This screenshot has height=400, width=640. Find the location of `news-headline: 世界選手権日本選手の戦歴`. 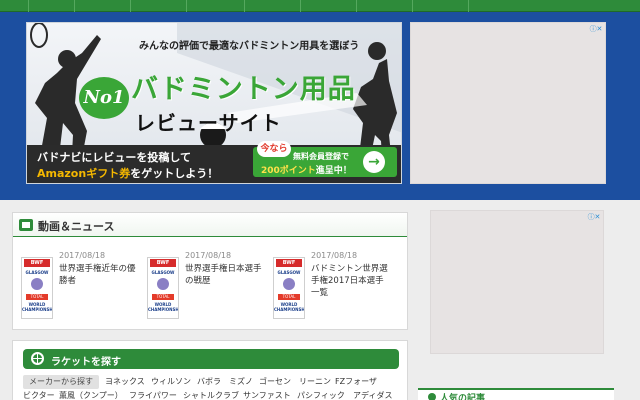

news-headline: 世界選手権日本選手の戦歴 is located at coordinates (224, 275).